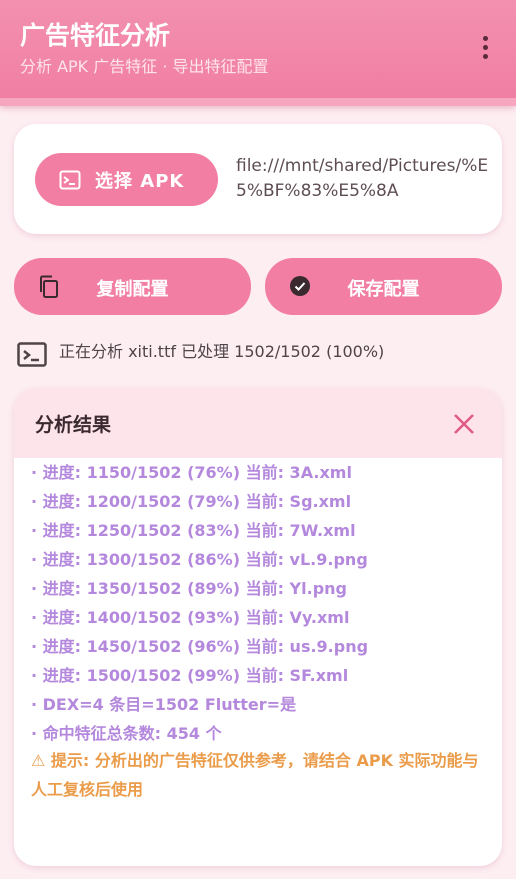 This screenshot has width=516, height=879. I want to click on save-config-button: 保存配置, so click(383, 286).